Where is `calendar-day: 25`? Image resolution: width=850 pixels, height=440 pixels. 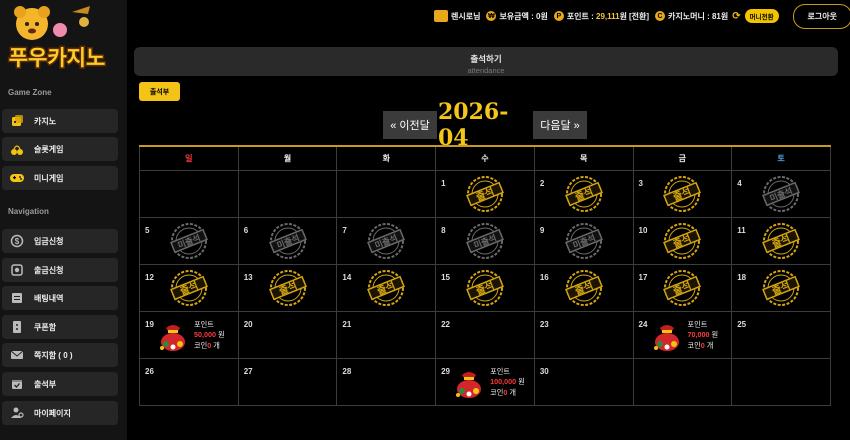 calendar-day: 25 is located at coordinates (781, 334).